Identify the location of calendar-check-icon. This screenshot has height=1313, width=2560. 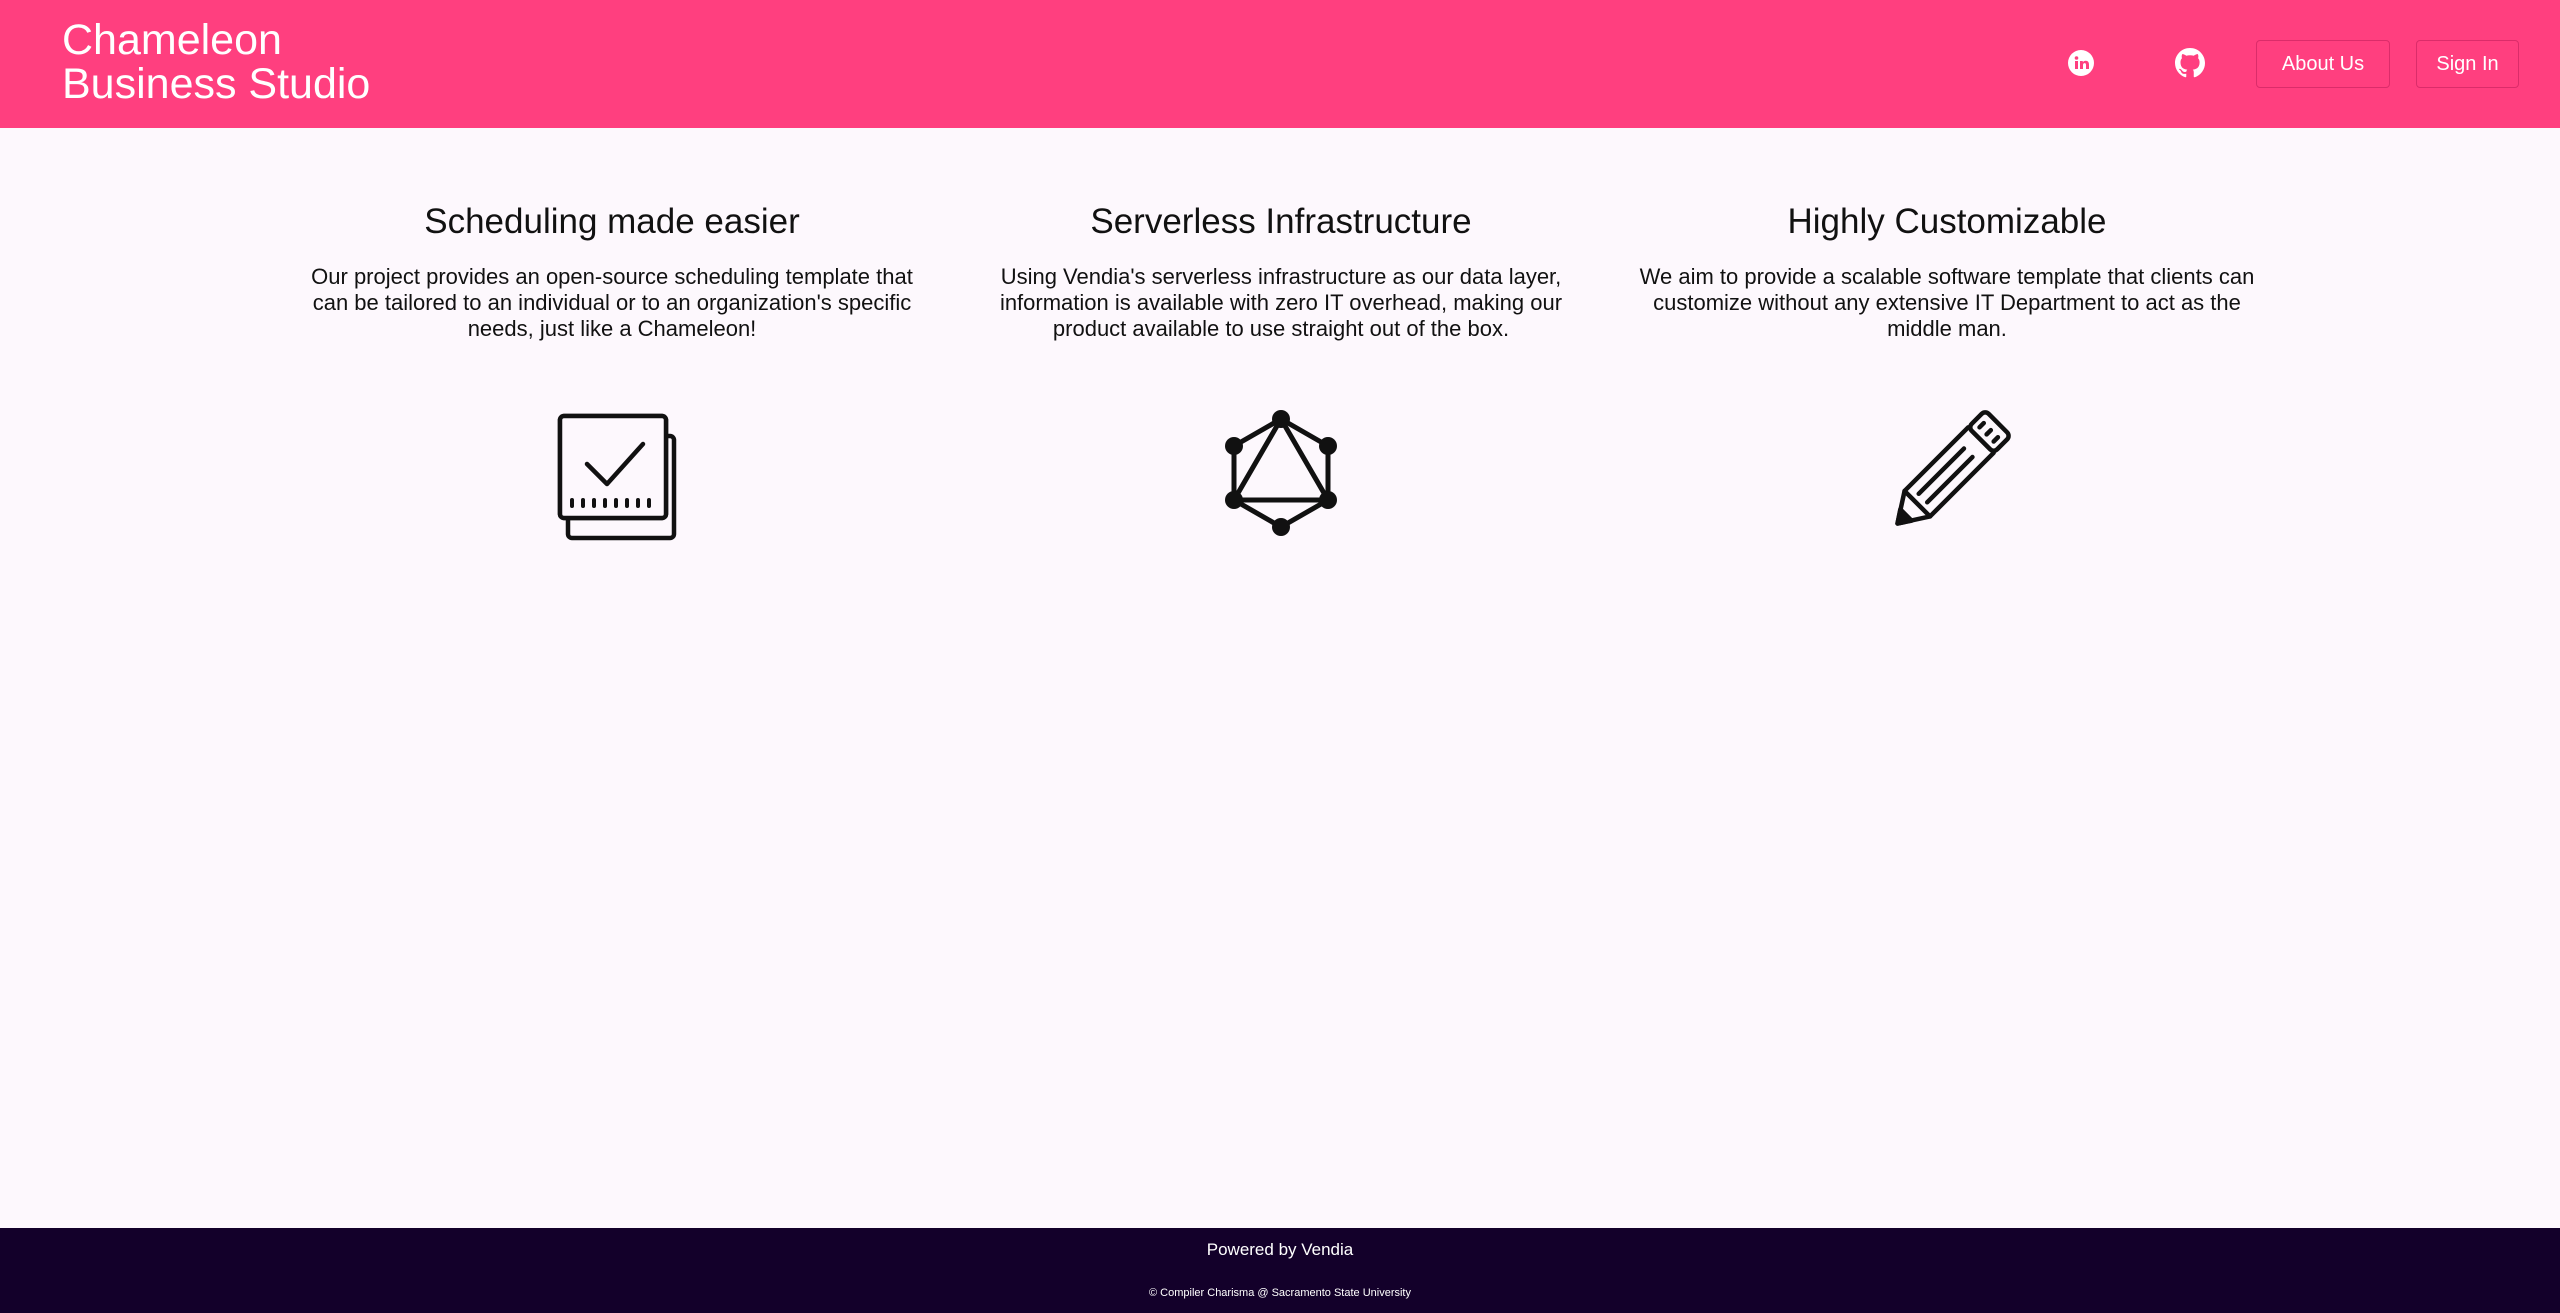
(617, 477).